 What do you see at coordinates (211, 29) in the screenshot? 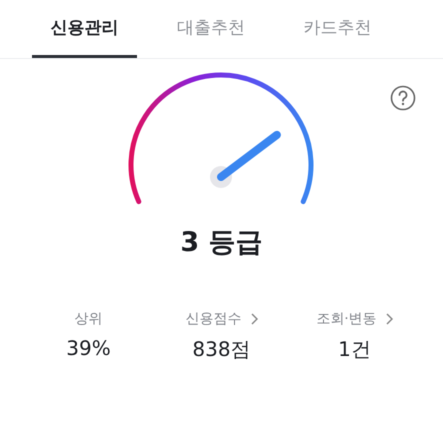
I see `tab: 대출추천` at bounding box center [211, 29].